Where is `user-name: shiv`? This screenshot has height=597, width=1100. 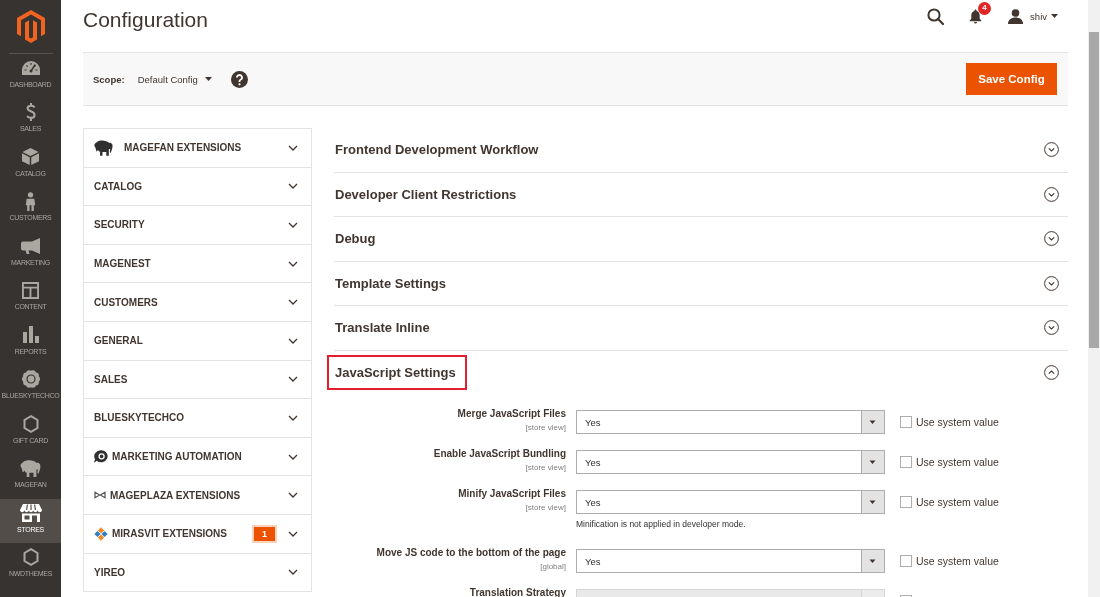
user-name: shiv is located at coordinates (1038, 16).